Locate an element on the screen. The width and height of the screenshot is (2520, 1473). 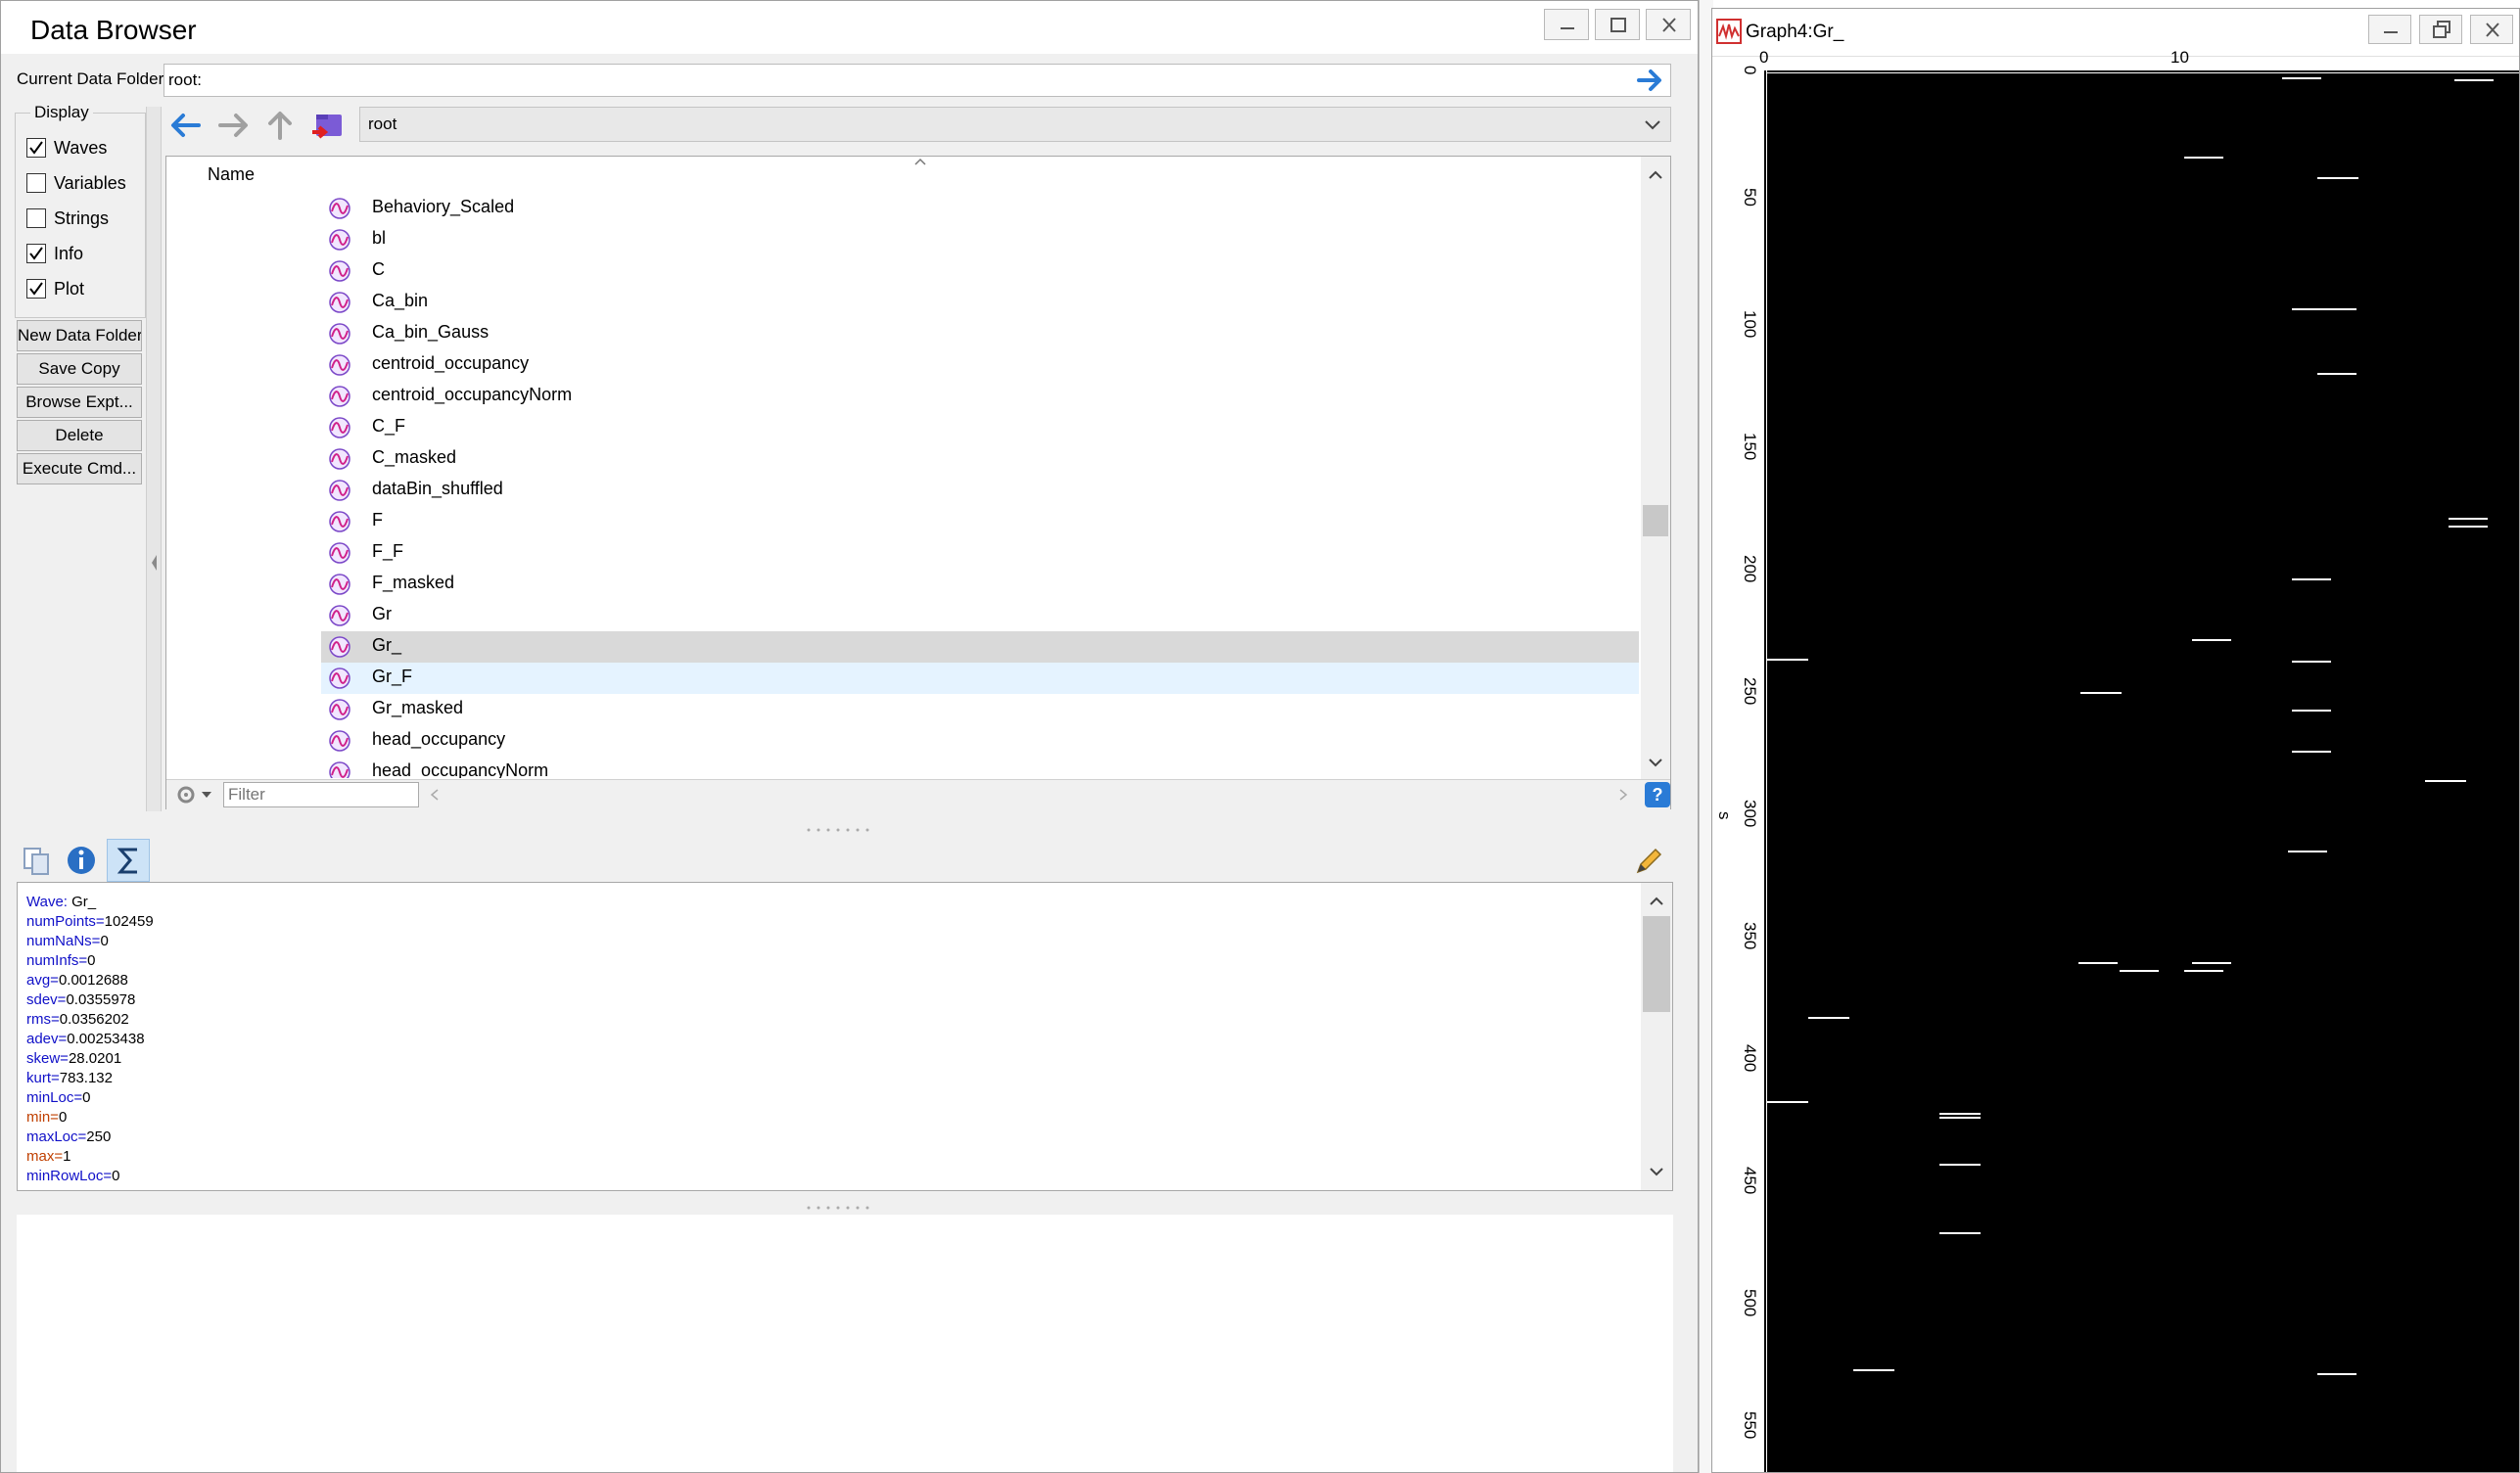
minimize-button is located at coordinates (1566, 24).